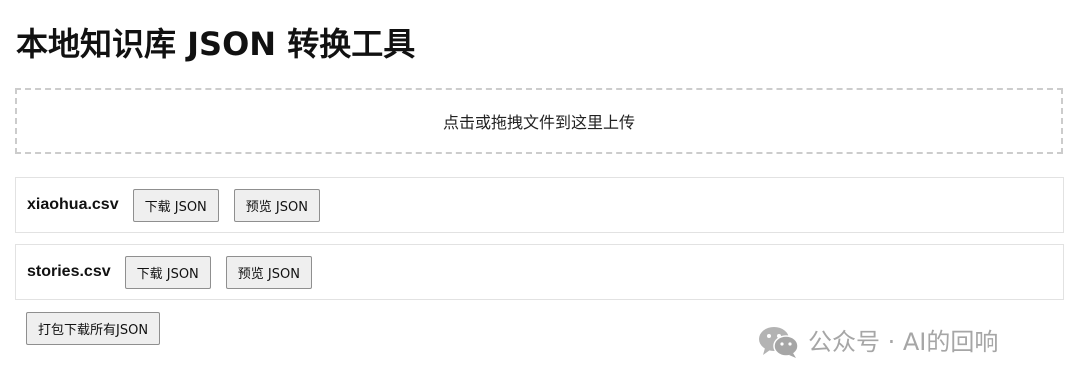 The image size is (1080, 386). I want to click on watermark: 公众号 · AI的回响, so click(878, 342).